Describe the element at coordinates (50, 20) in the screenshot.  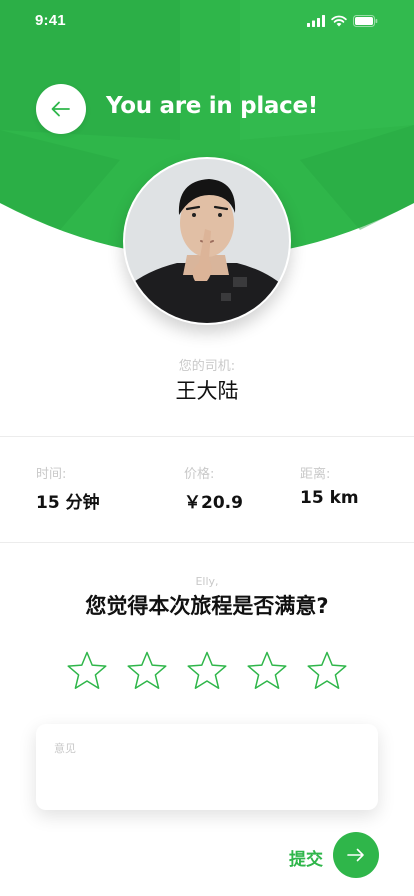
I see `status-time: 9:41` at that location.